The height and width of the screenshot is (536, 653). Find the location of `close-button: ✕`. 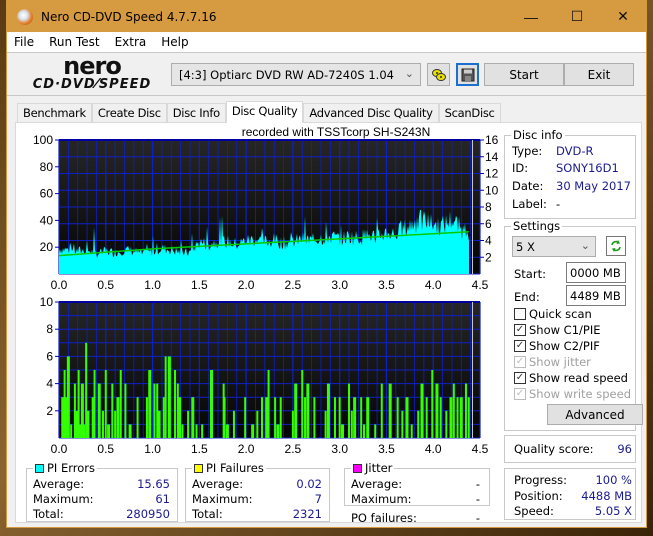

close-button: ✕ is located at coordinates (623, 16).